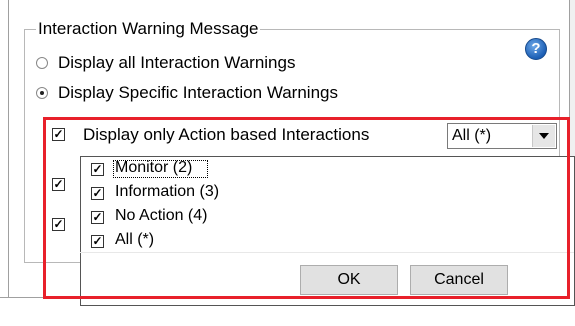  Describe the element at coordinates (161, 216) in the screenshot. I see `dropdown-item-label: No Action (4)` at that location.